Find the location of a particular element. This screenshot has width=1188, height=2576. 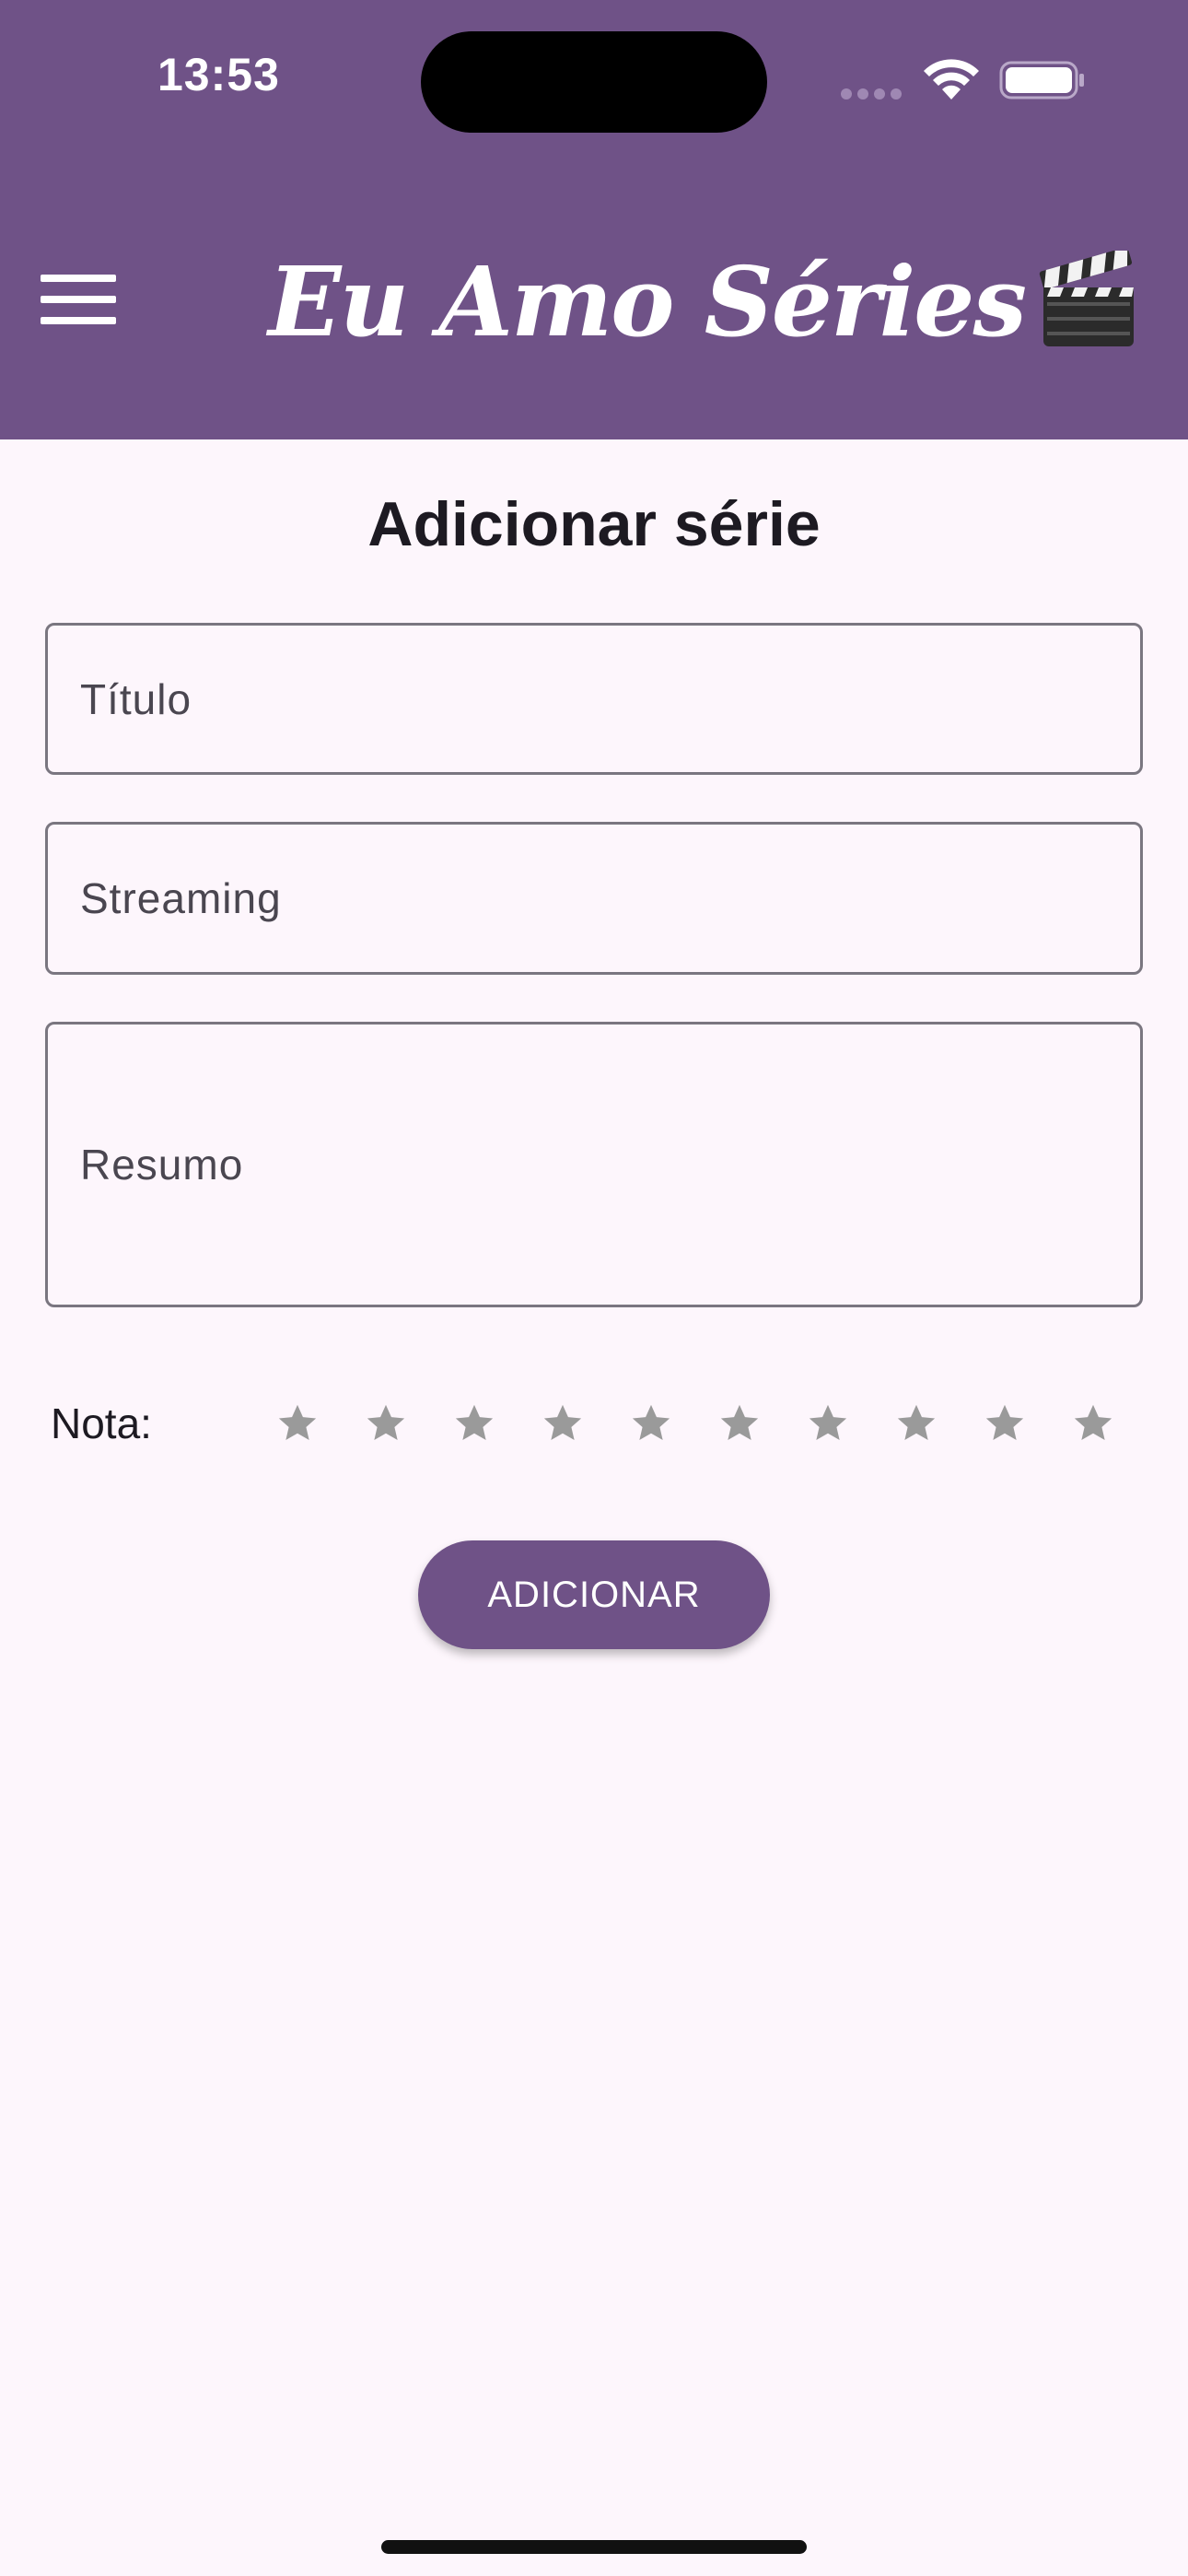

title-input-placeholder: Título is located at coordinates (136, 698).